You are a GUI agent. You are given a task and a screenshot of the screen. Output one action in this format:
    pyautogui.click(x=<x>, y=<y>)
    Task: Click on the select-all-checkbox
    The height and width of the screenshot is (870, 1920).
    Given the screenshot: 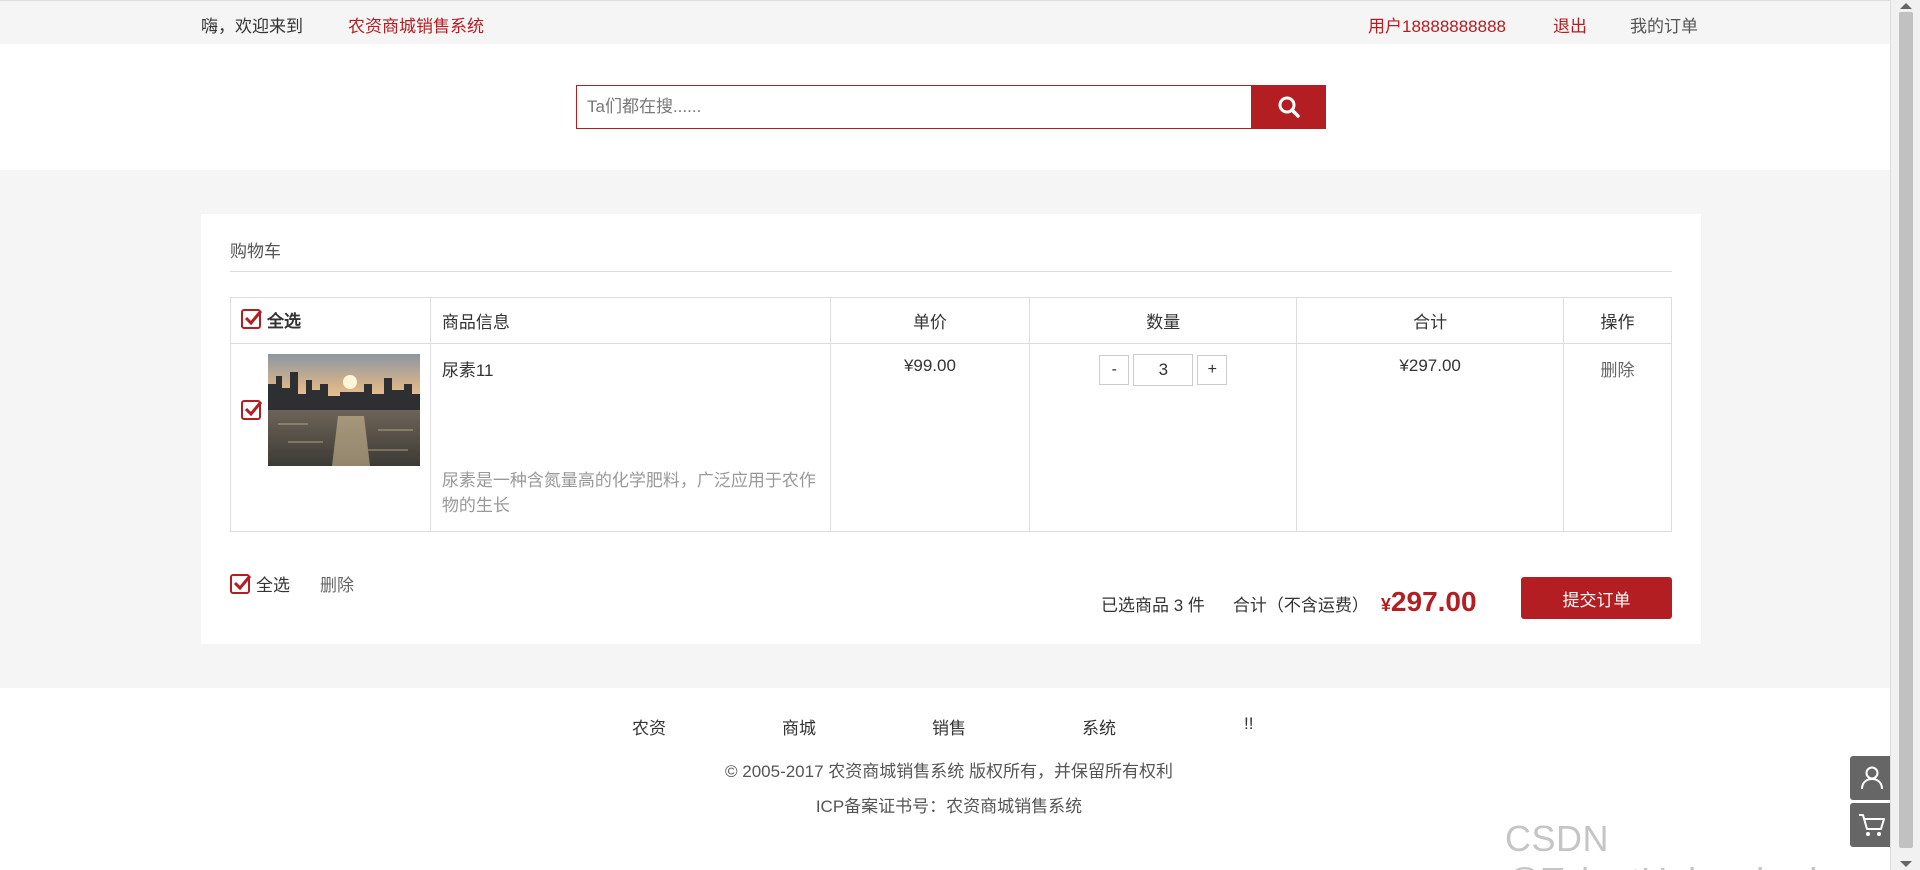 What is the action you would take?
    pyautogui.click(x=252, y=319)
    